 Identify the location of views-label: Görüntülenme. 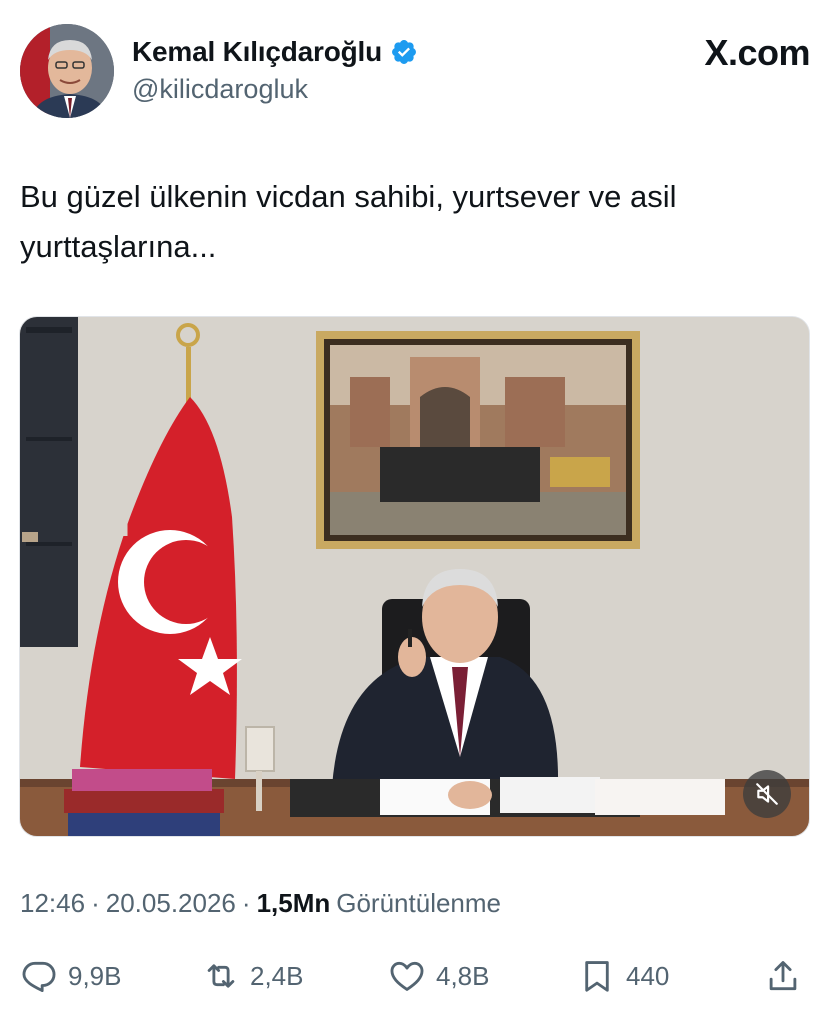
(419, 903).